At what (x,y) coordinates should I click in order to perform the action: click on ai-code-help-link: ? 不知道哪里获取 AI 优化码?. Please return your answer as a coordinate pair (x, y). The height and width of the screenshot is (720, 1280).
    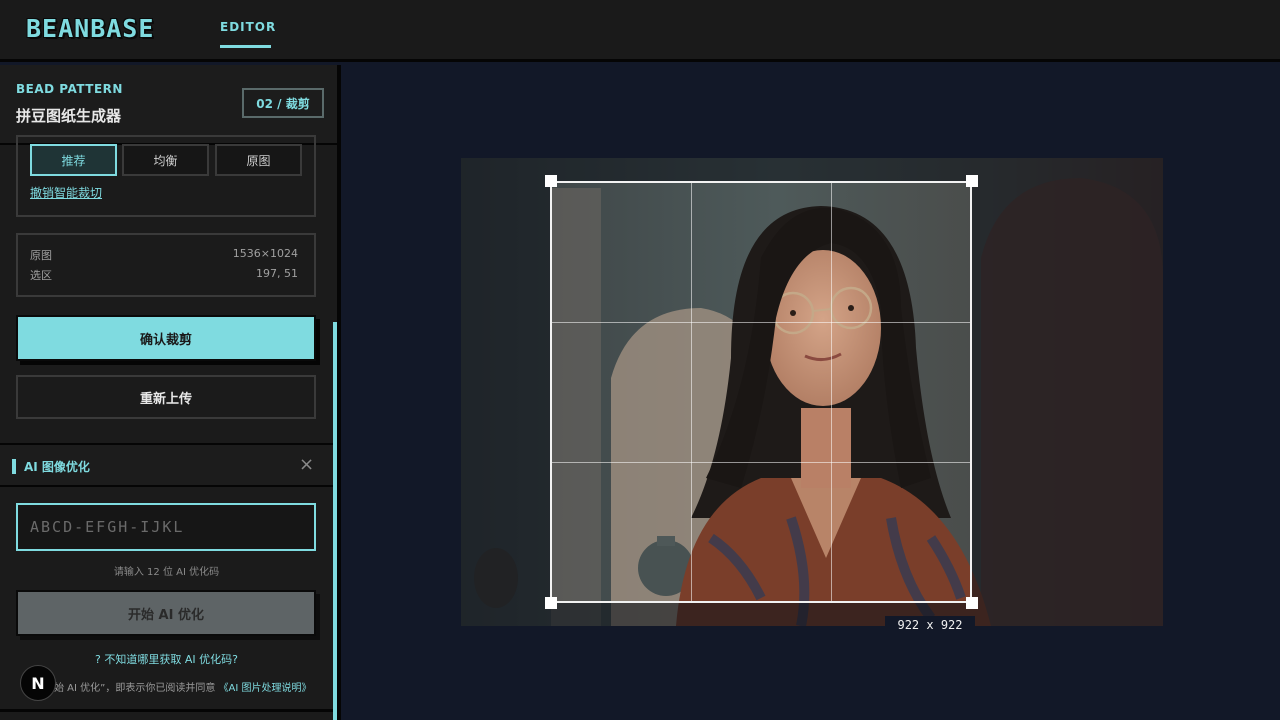
    Looking at the image, I should click on (166, 659).